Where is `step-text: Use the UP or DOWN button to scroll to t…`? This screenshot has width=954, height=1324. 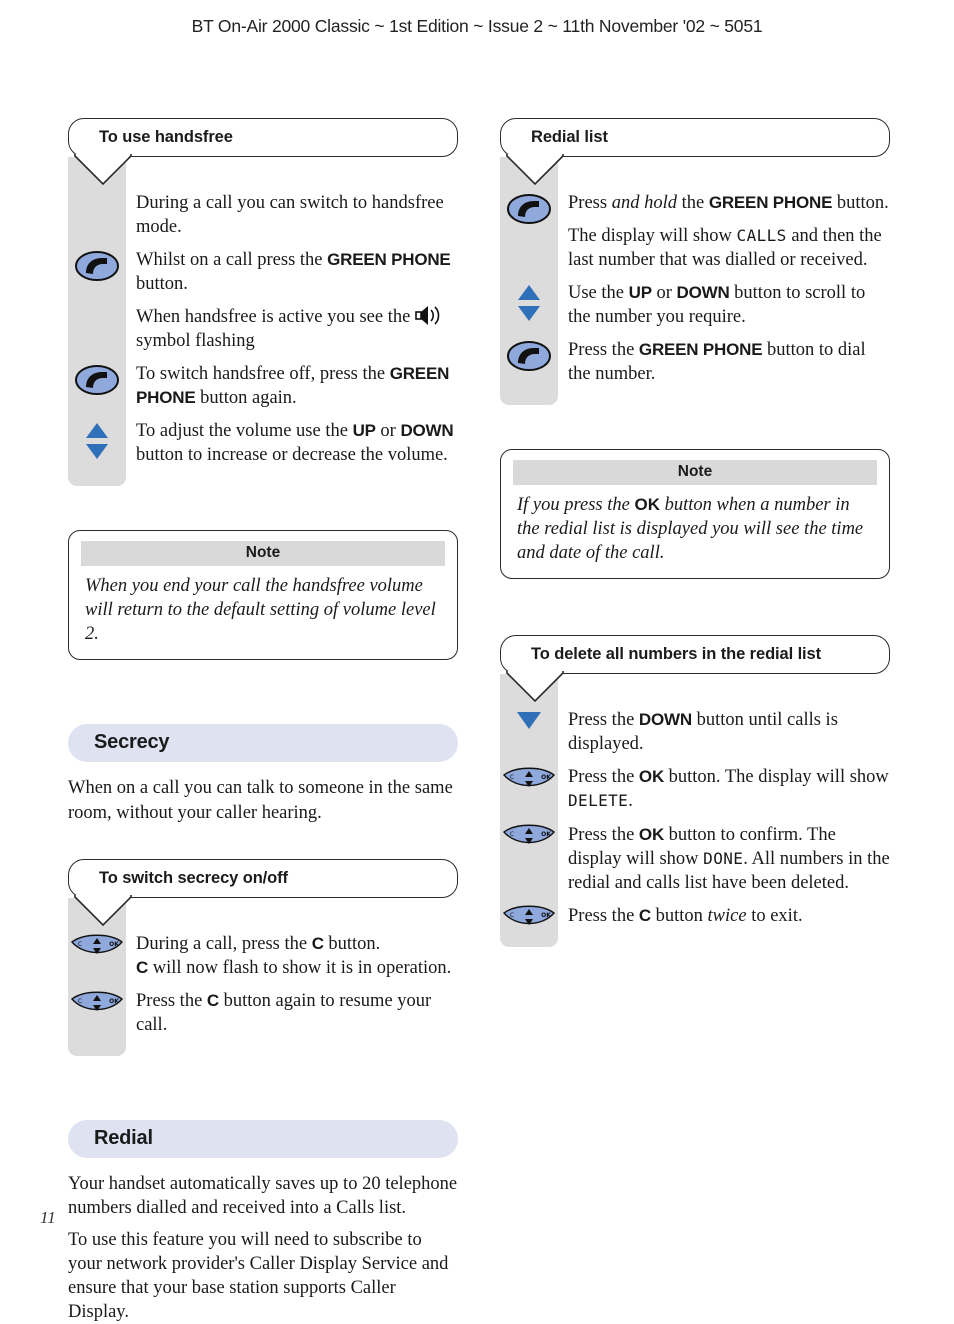
step-text: Use the UP or DOWN button to scroll to t… is located at coordinates (717, 305).